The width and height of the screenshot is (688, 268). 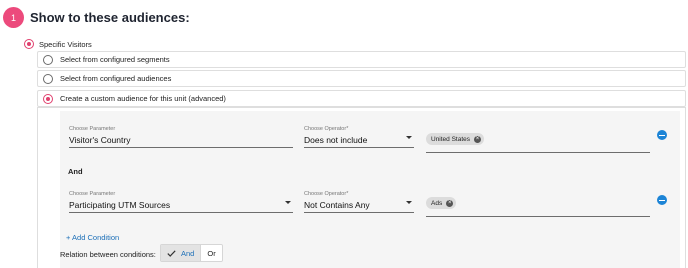 I want to click on specific-visitors-radio, so click(x=29, y=44).